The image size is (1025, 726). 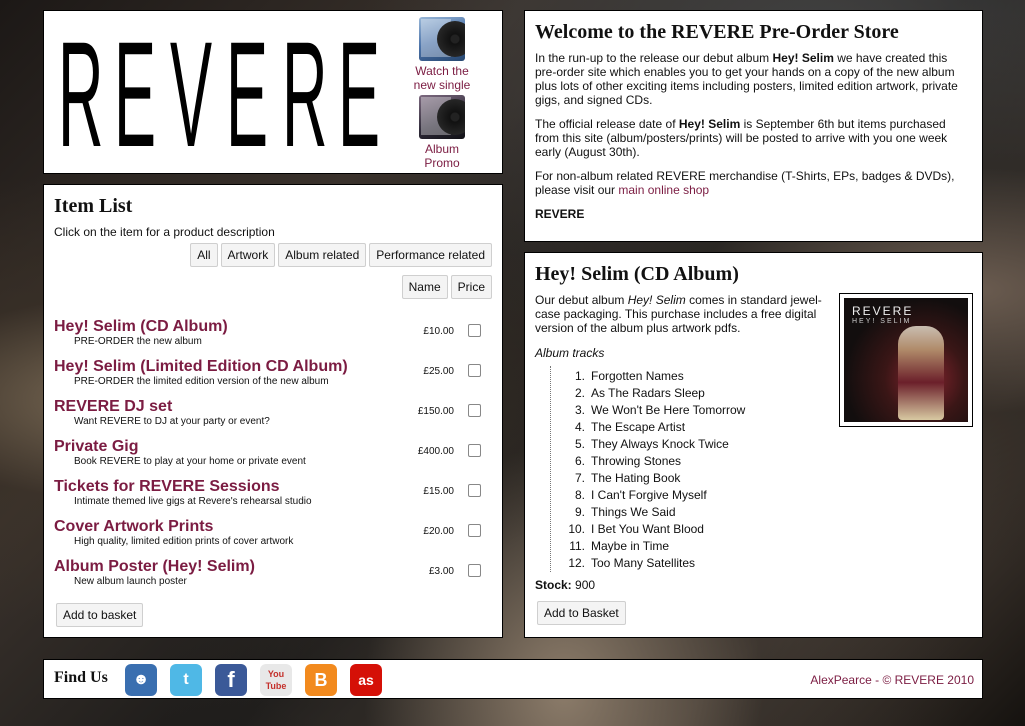 What do you see at coordinates (322, 255) in the screenshot?
I see `filter-album-related-button: Album related` at bounding box center [322, 255].